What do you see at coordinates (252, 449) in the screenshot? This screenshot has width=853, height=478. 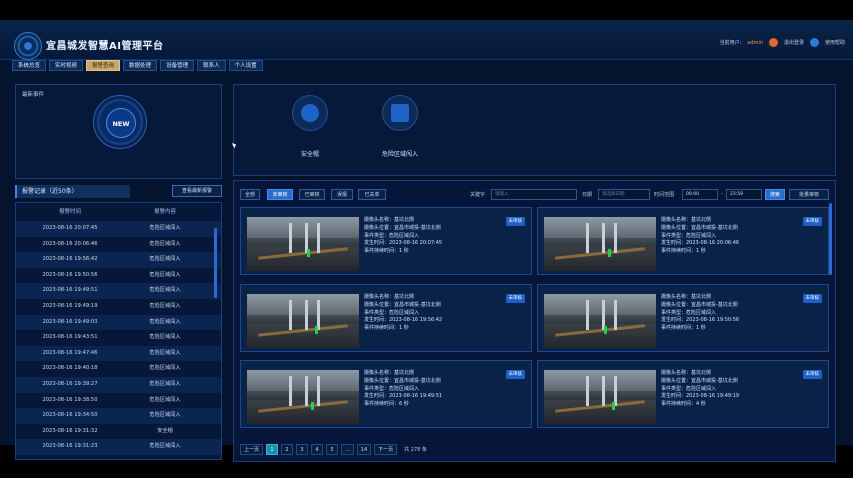 I see `prev-page-button: 上一页` at bounding box center [252, 449].